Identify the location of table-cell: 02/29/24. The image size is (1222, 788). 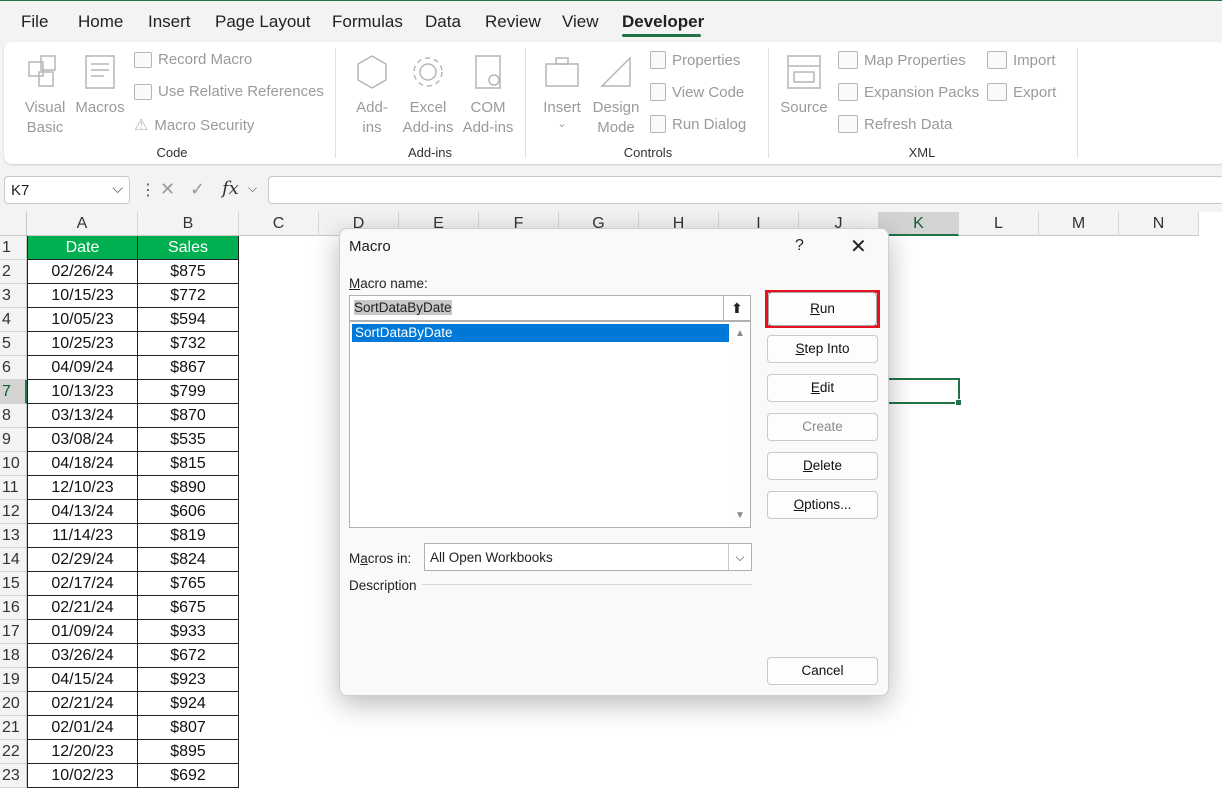
(82, 560).